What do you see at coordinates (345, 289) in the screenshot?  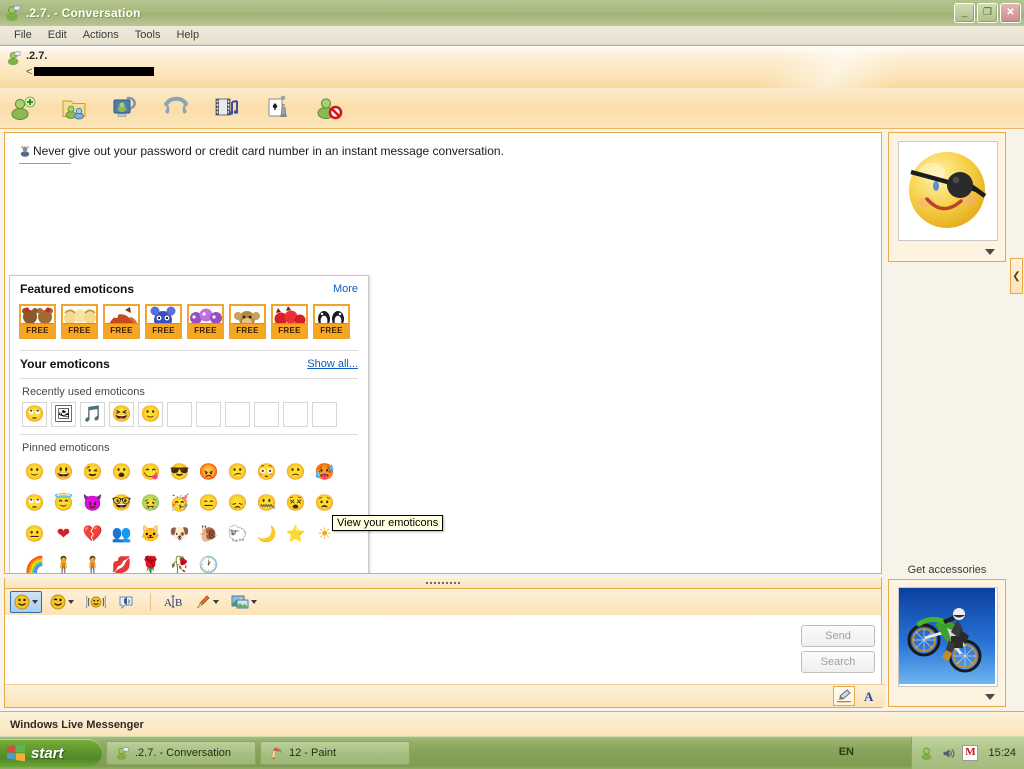 I see `featured-more-link: More` at bounding box center [345, 289].